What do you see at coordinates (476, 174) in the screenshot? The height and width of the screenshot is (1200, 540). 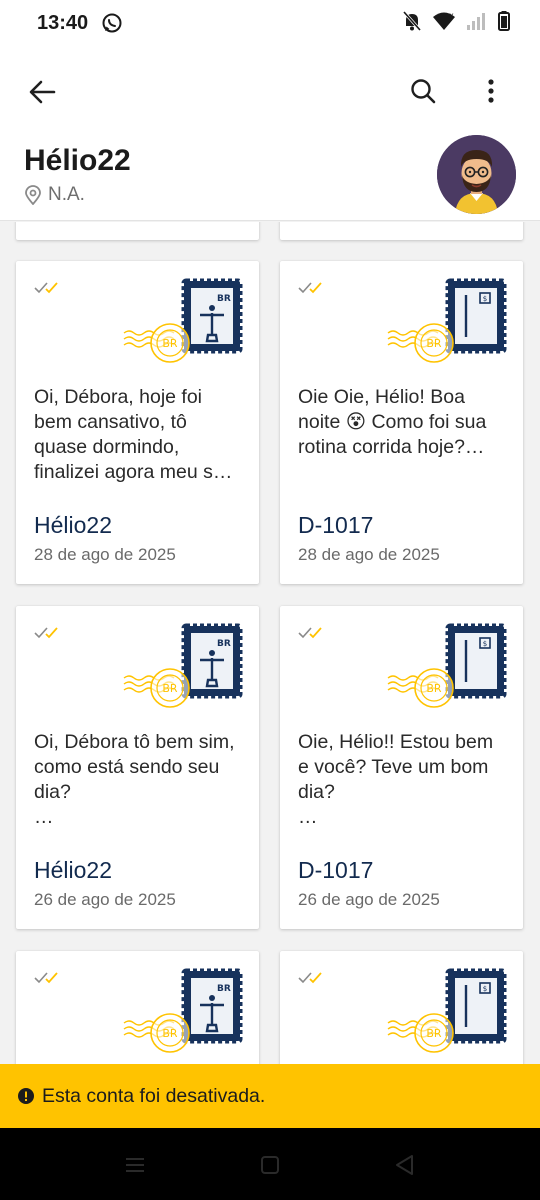 I see `avatar` at bounding box center [476, 174].